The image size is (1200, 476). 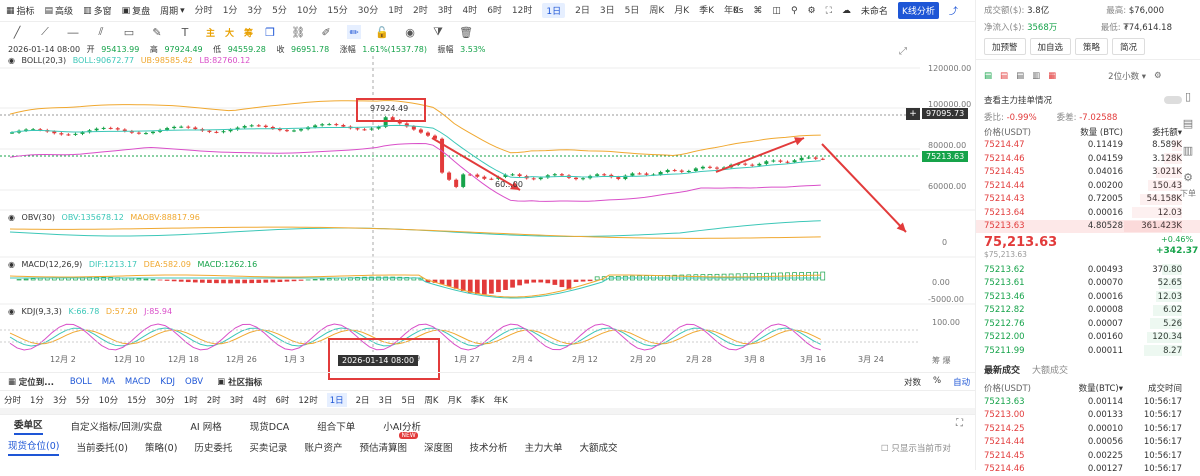 What do you see at coordinates (268, 447) in the screenshot?
I see `position-tab-4: 买卖记录` at bounding box center [268, 447].